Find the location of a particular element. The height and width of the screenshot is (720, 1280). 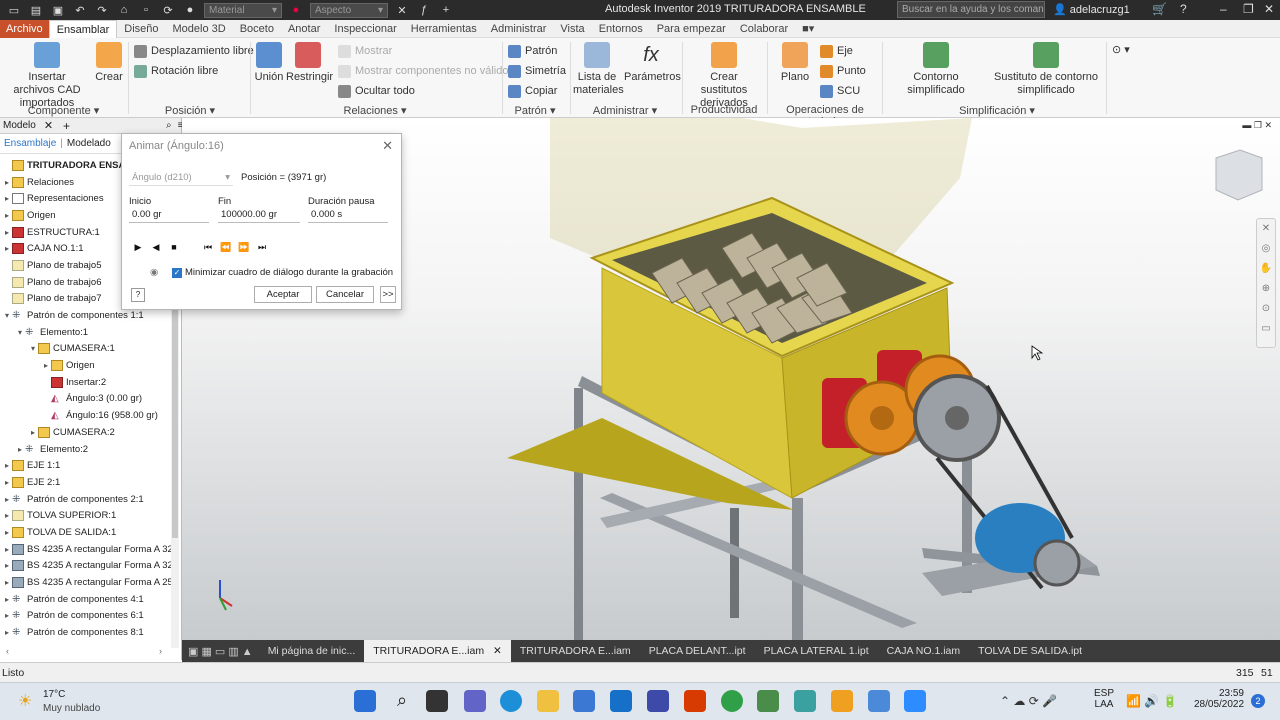

chat-icon is located at coordinates (475, 701).